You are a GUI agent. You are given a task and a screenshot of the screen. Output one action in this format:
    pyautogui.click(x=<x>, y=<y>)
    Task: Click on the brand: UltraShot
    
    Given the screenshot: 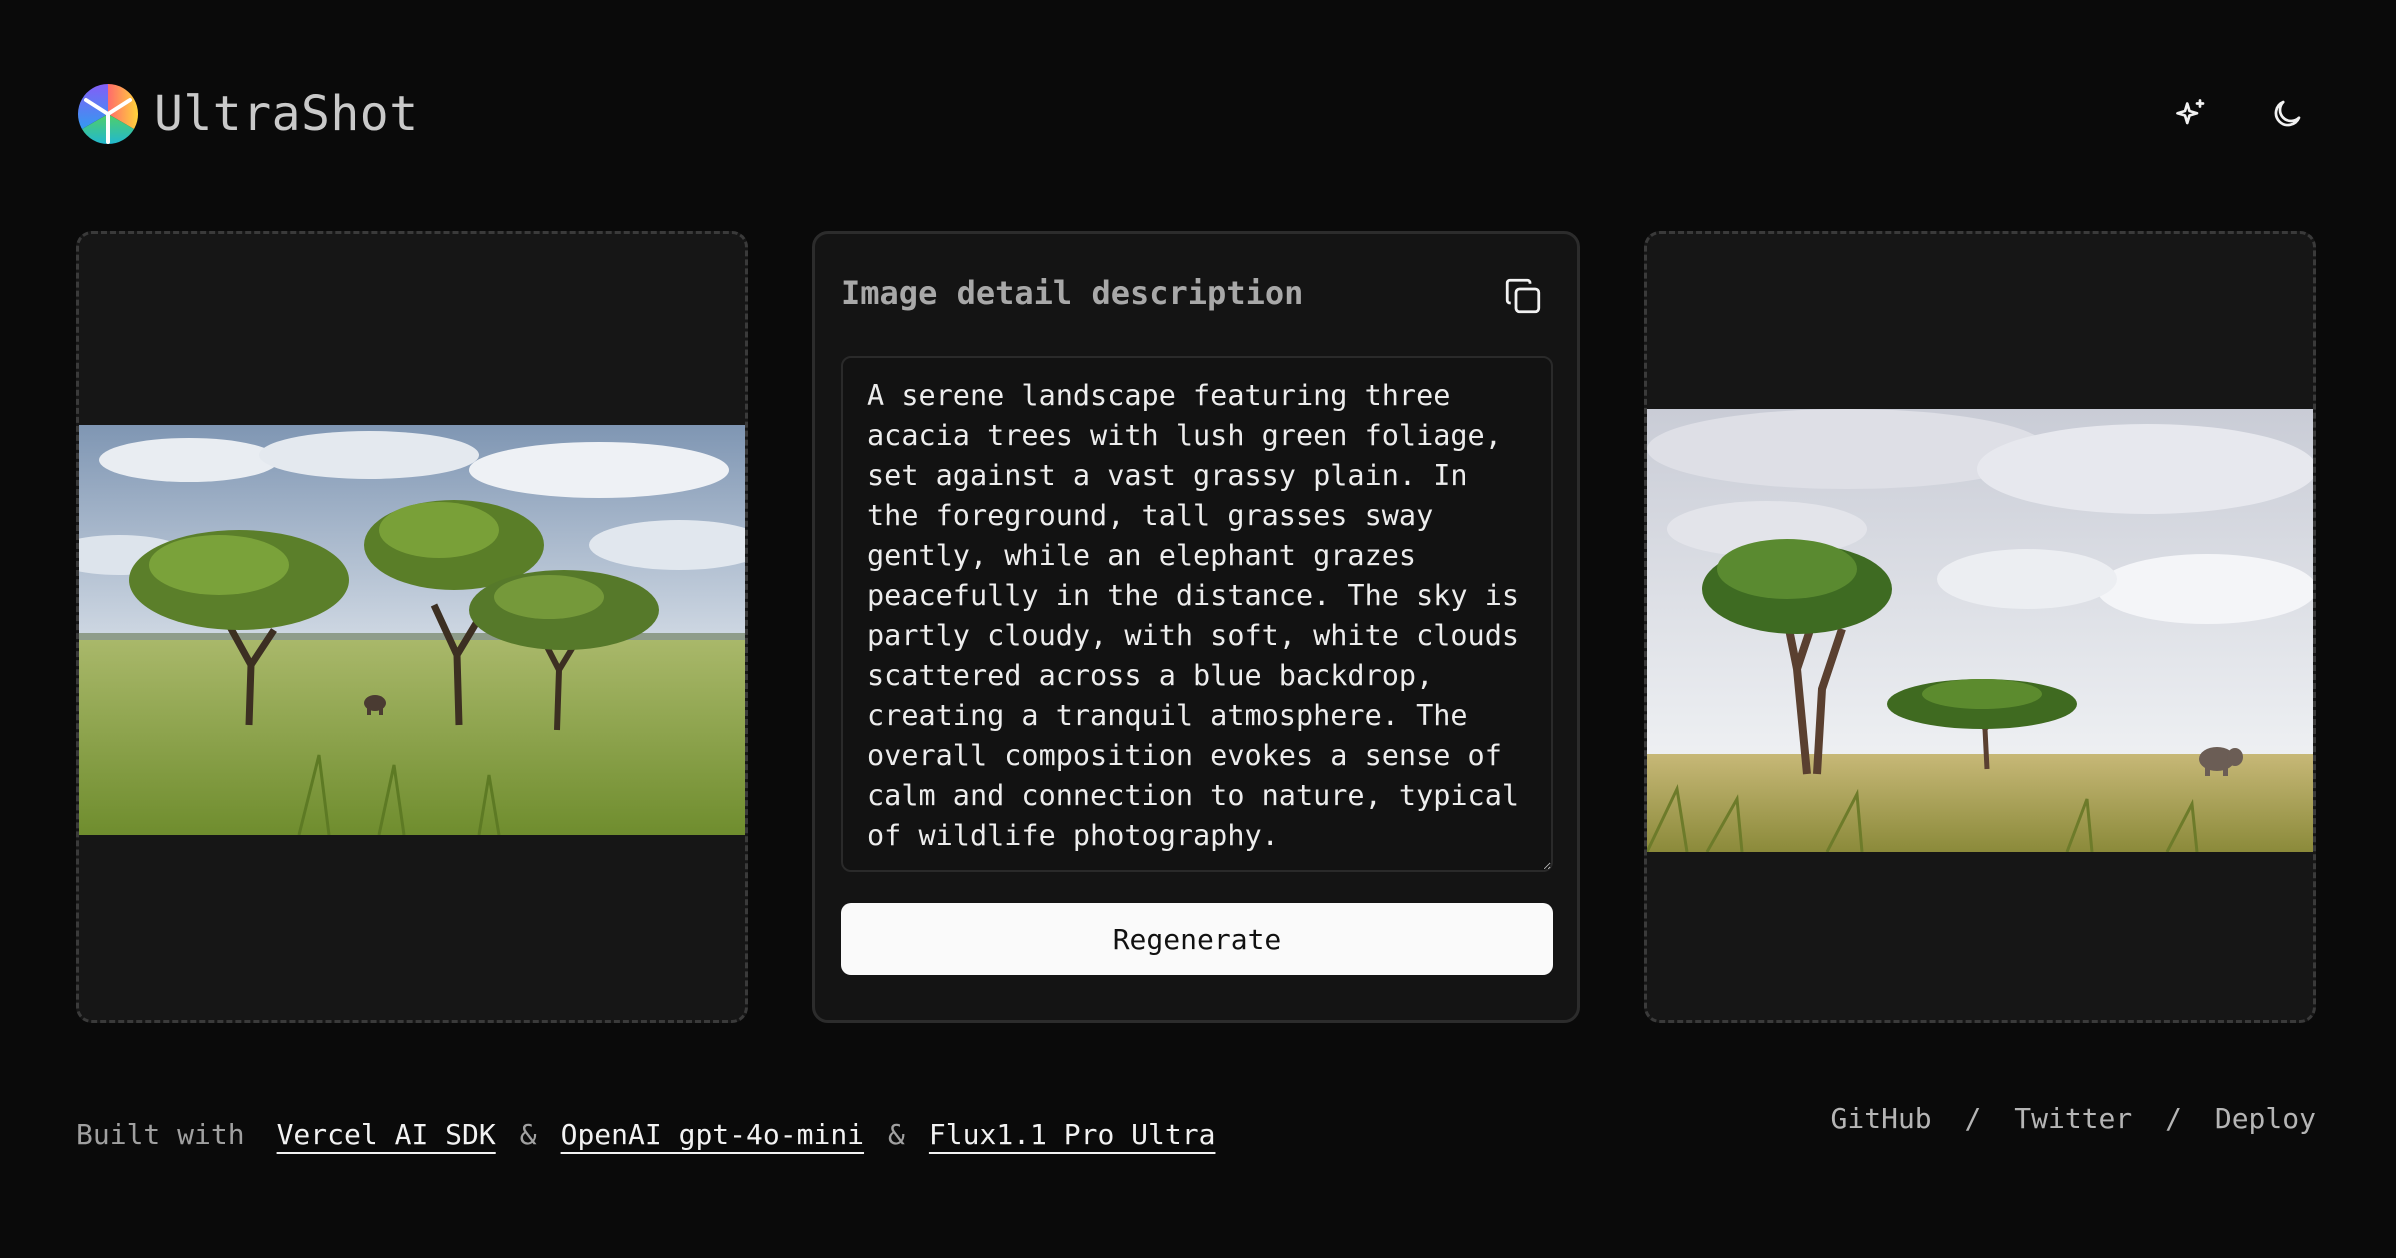 What is the action you would take?
    pyautogui.click(x=247, y=114)
    